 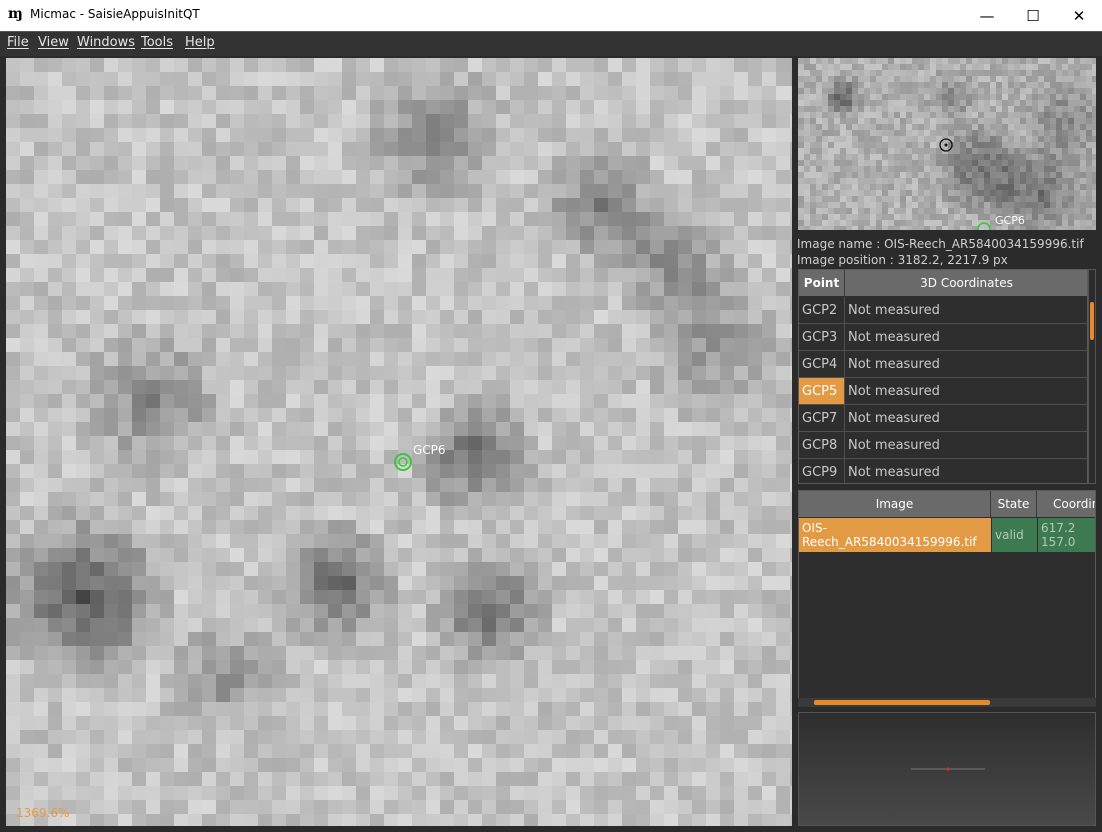 What do you see at coordinates (1010, 220) in the screenshot?
I see `overview-marker-label: GCP6` at bounding box center [1010, 220].